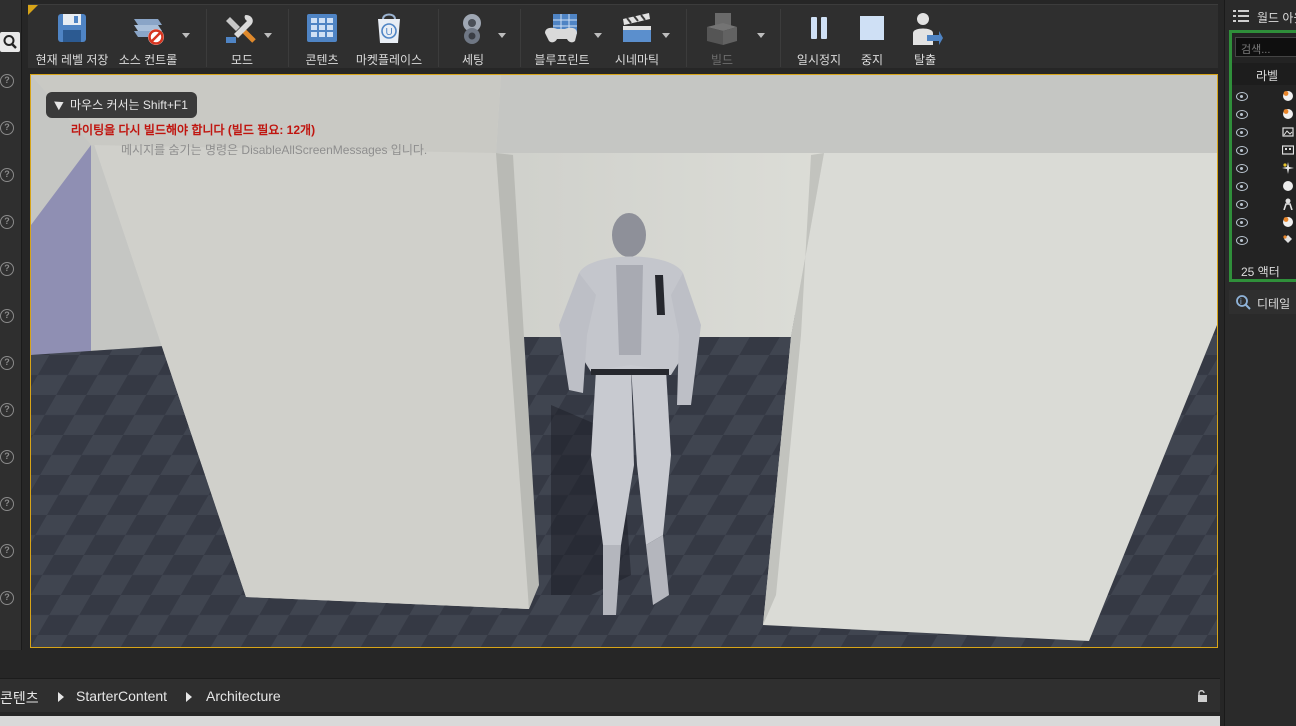 The height and width of the screenshot is (726, 1296). Describe the element at coordinates (149, 32) in the screenshot. I see `source-control-icon` at that location.